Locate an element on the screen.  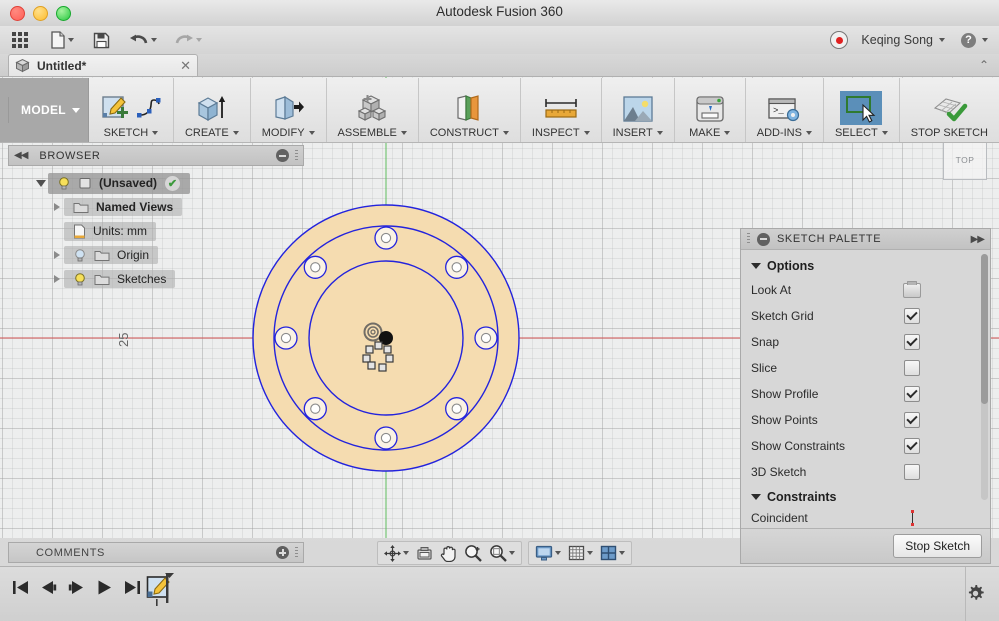
ribbon-item-sketch: SKETCH is located at coordinates (131, 114).